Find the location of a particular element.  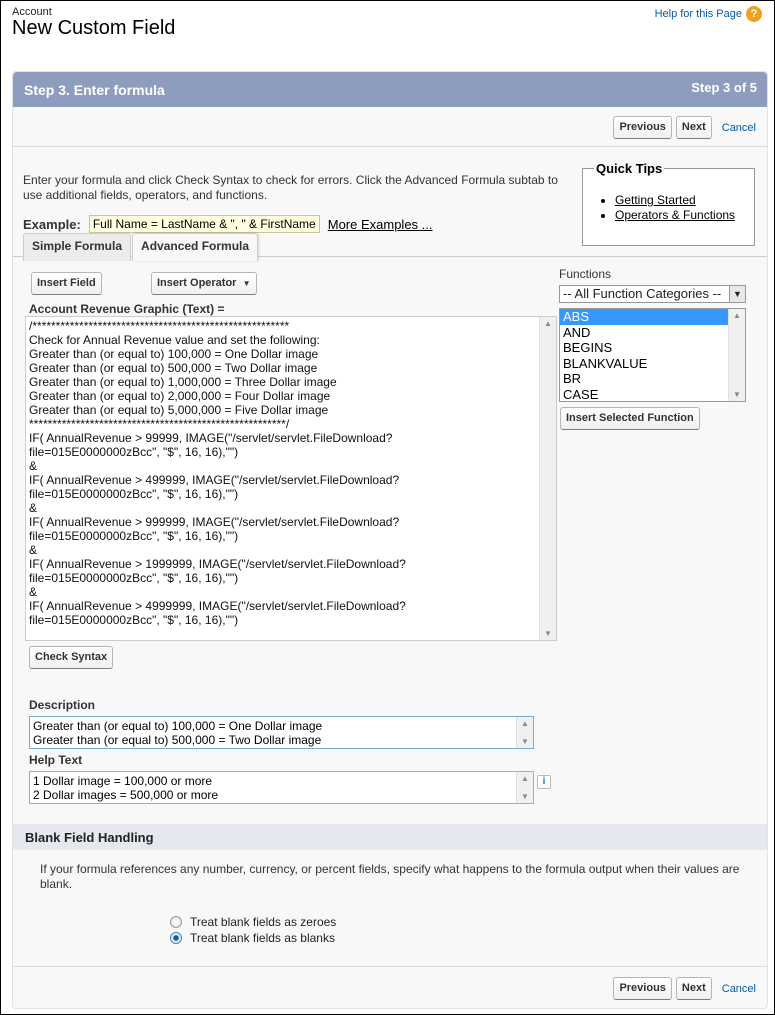

blank-field-handling-header: Blank Field Handling is located at coordinates (390, 837).